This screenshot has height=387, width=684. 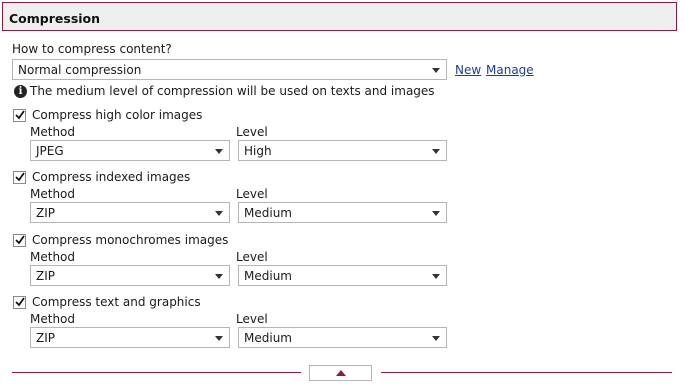 I want to click on compression-section-header: Compression, so click(x=339, y=16).